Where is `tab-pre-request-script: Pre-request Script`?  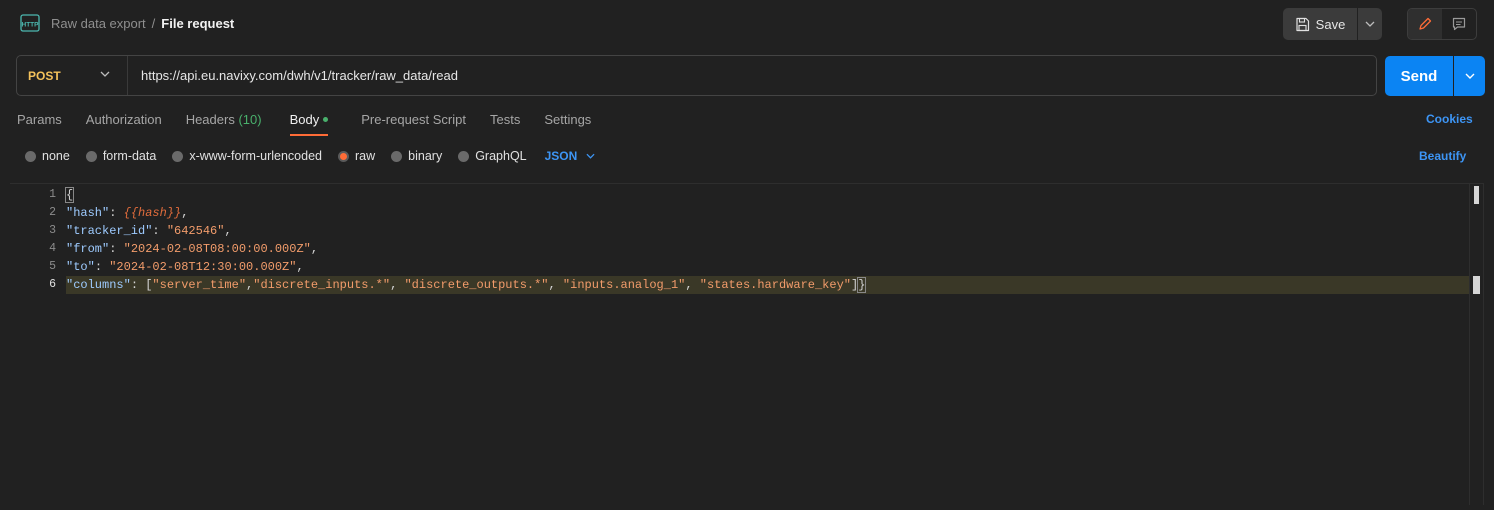
tab-pre-request-script: Pre-request Script is located at coordinates (413, 124).